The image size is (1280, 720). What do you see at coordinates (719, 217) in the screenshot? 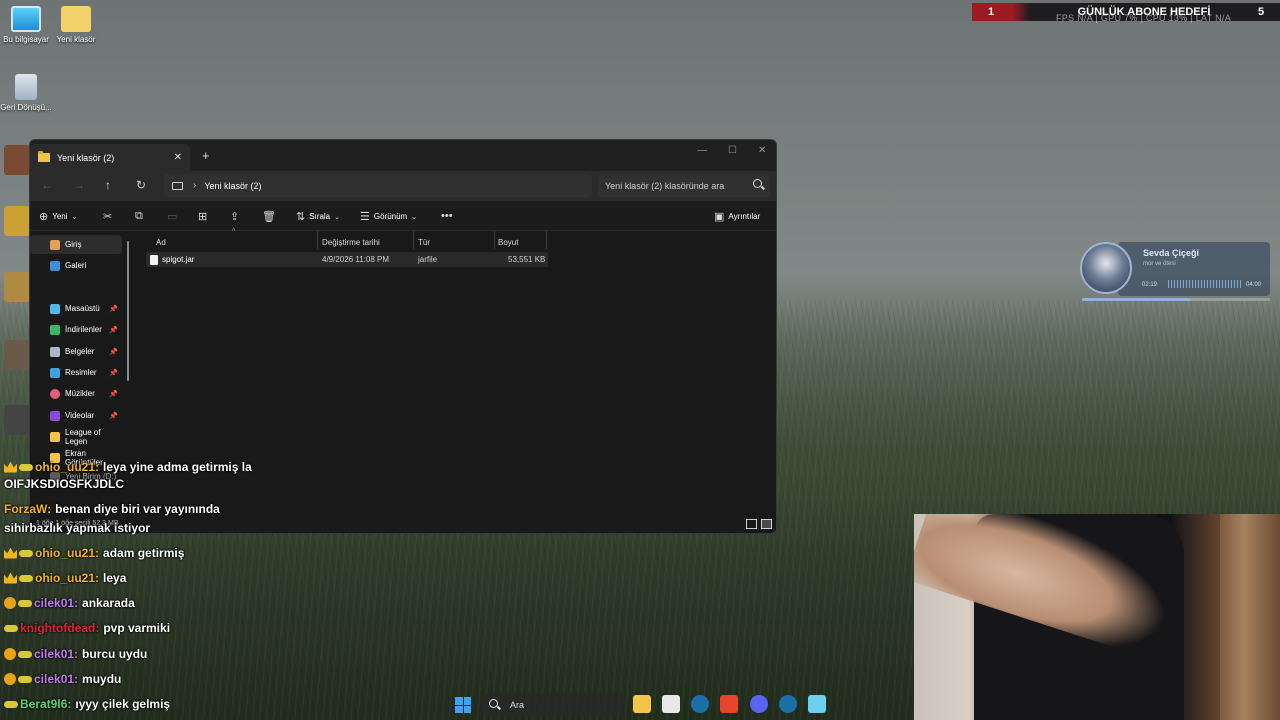
I see `details-pane-icon: ▣` at bounding box center [719, 217].